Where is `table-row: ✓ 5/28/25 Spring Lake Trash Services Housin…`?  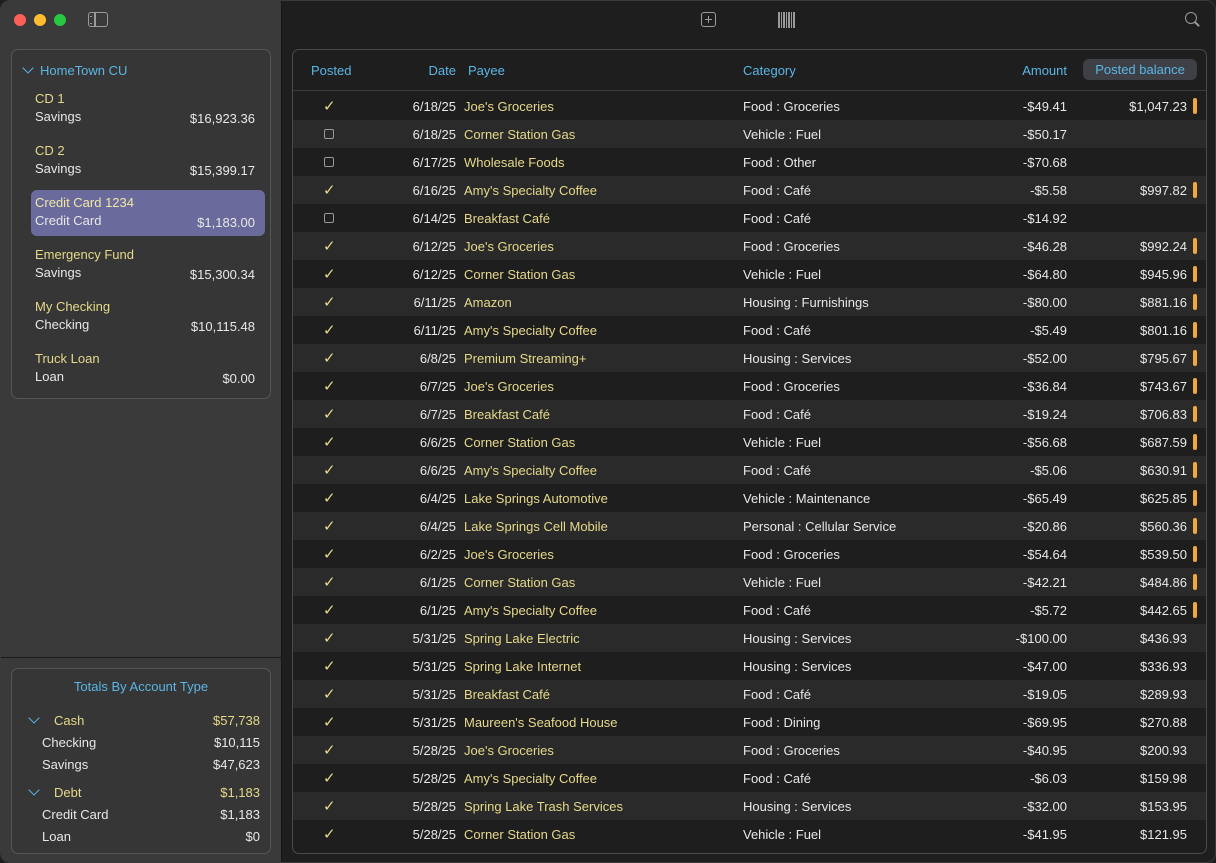 table-row: ✓ 5/28/25 Spring Lake Trash Services Housin… is located at coordinates (749, 806).